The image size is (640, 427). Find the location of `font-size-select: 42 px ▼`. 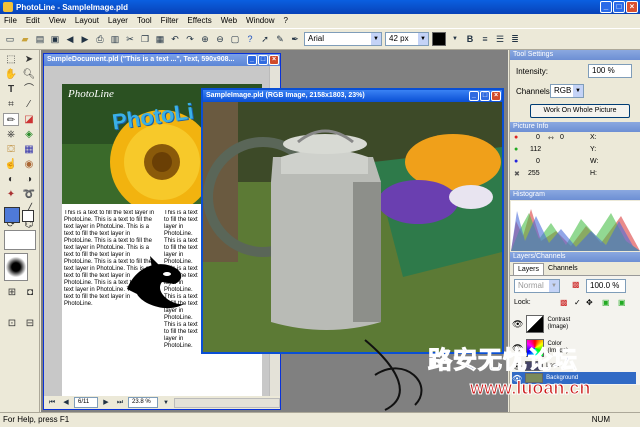

font-size-select: 42 px ▼ is located at coordinates (407, 39).